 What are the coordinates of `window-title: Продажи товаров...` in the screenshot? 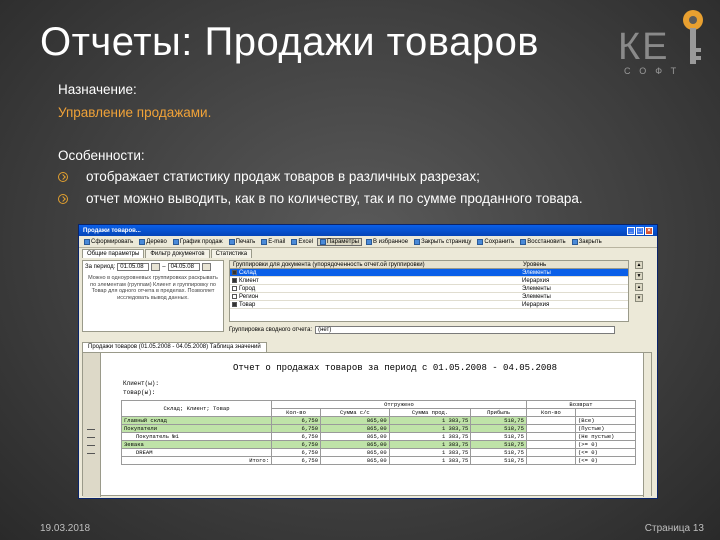 It's located at (112, 230).